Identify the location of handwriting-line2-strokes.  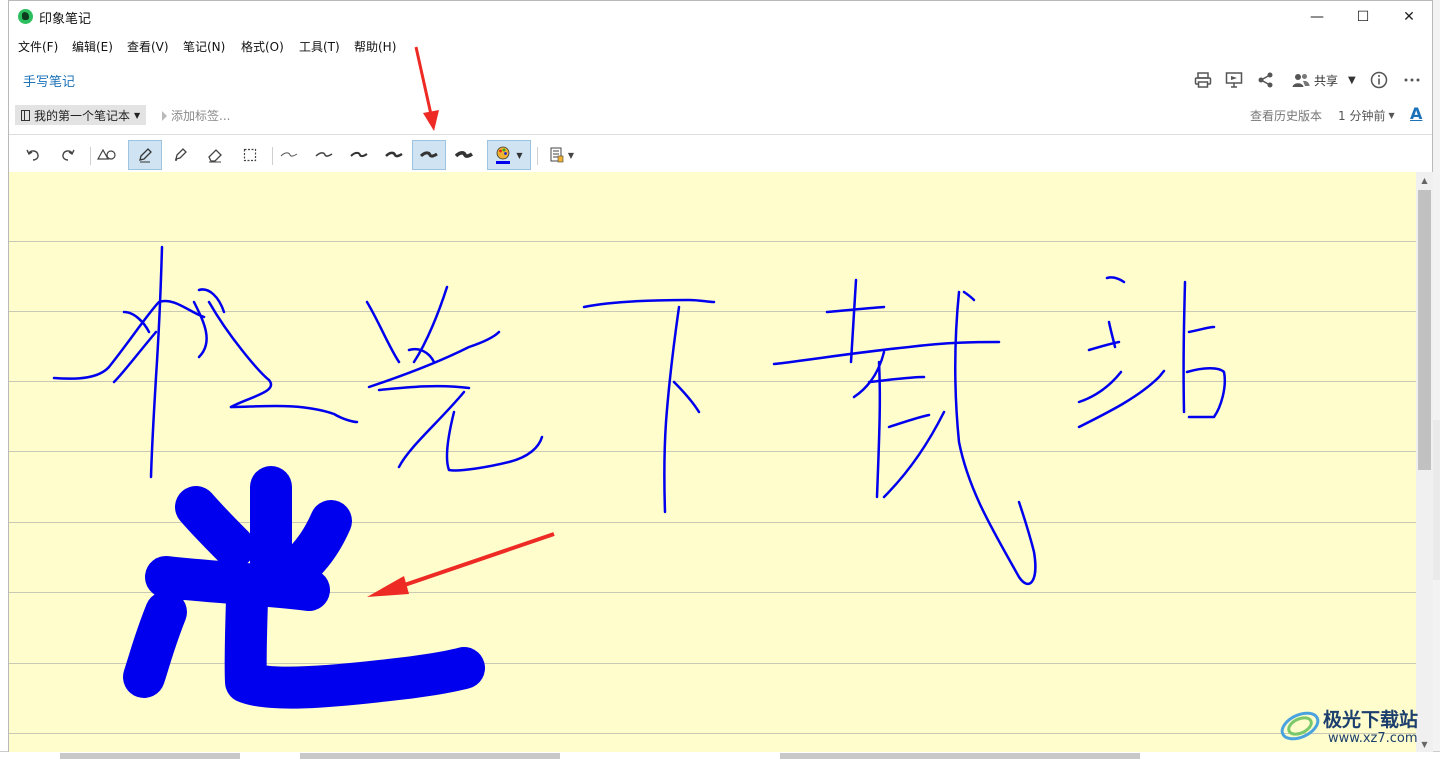
(304, 587).